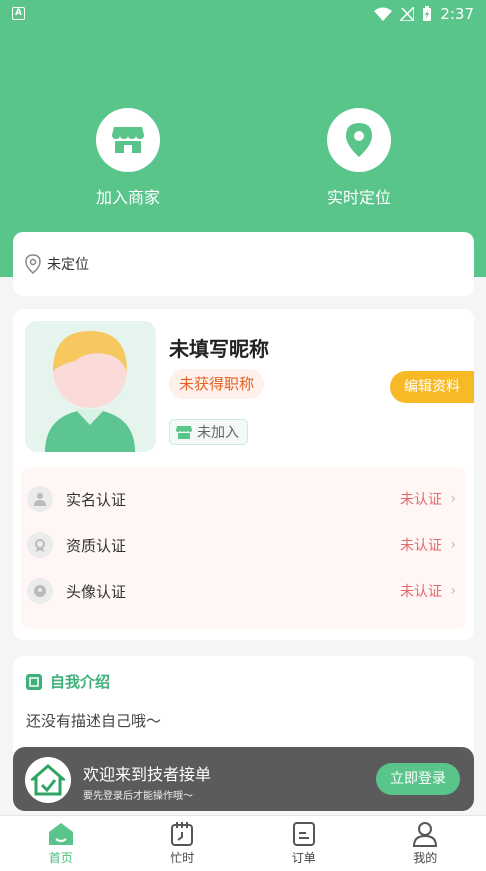  I want to click on tab-orders: 订单, so click(304, 843).